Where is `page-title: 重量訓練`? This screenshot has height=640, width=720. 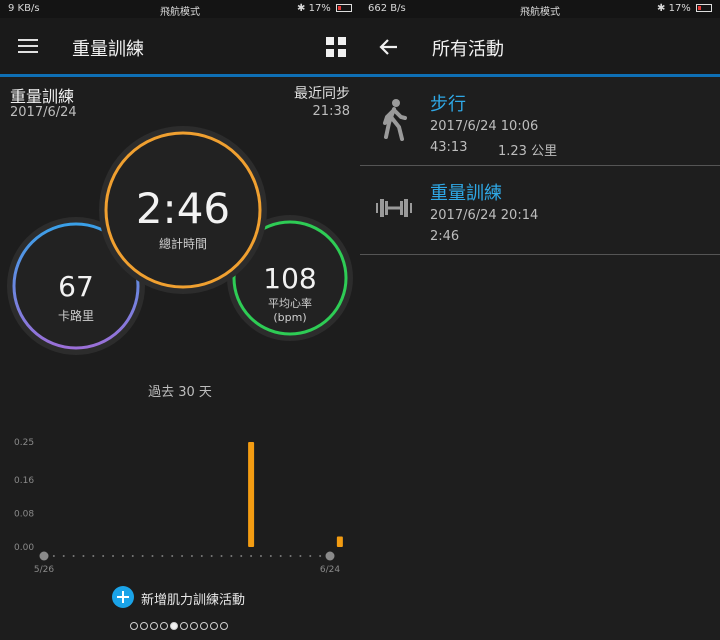
page-title: 重量訓練 is located at coordinates (108, 49).